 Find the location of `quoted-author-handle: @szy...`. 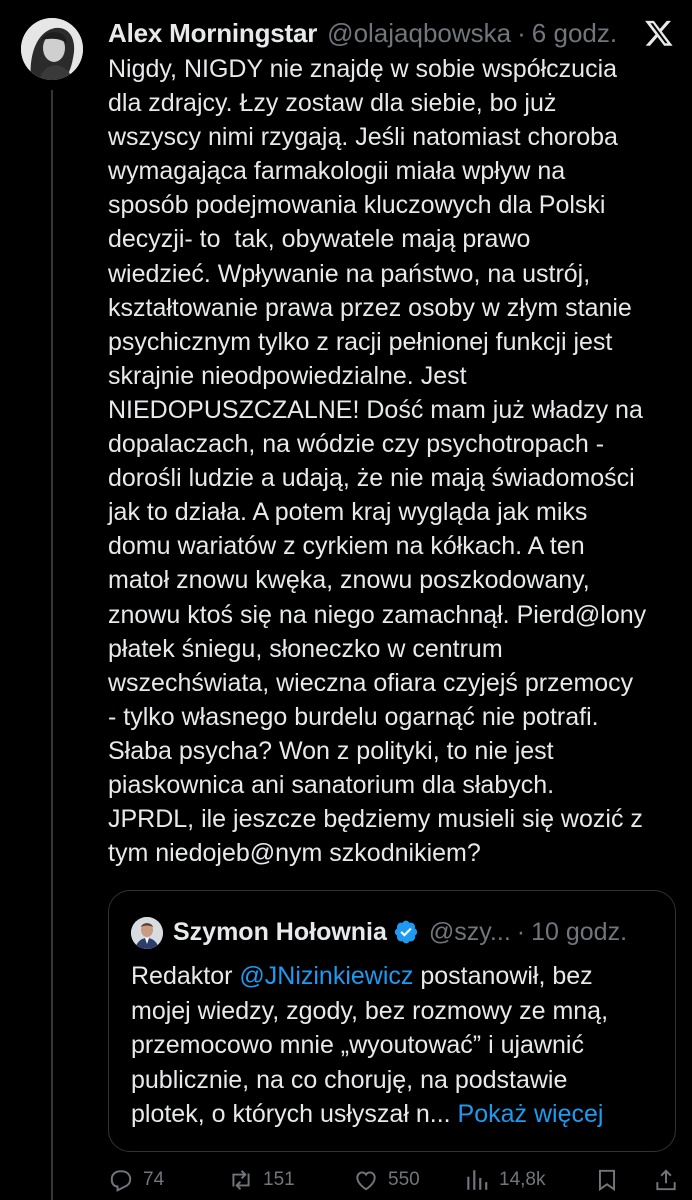

quoted-author-handle: @szy... is located at coordinates (470, 932).